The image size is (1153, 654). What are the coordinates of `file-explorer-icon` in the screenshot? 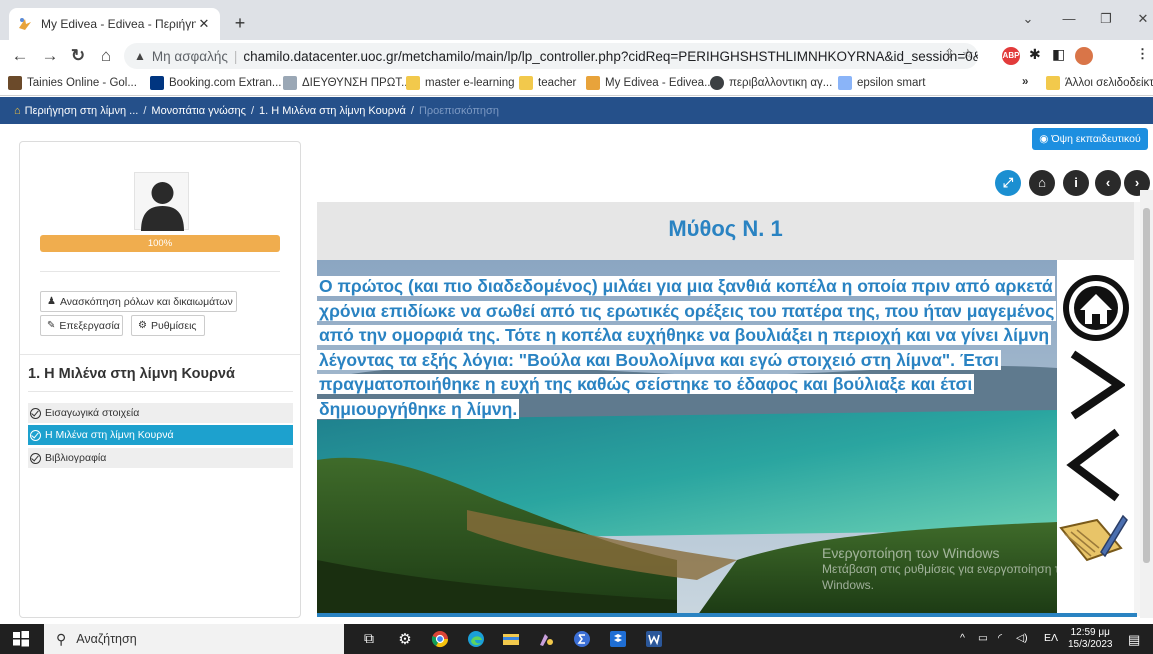 It's located at (511, 639).